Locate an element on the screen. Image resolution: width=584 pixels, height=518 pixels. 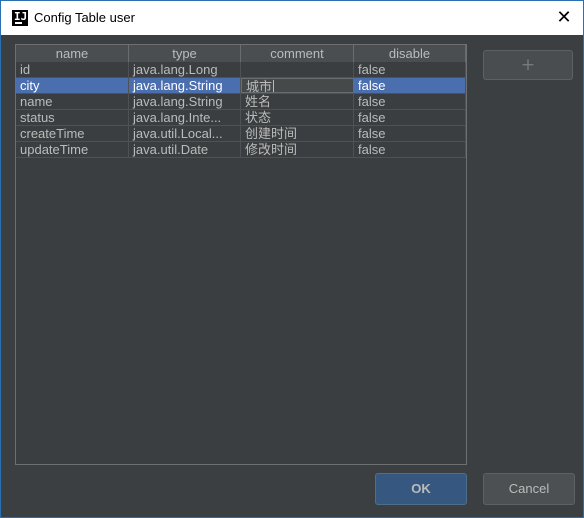
table-row: id java.lang.Long false is located at coordinates (241, 70).